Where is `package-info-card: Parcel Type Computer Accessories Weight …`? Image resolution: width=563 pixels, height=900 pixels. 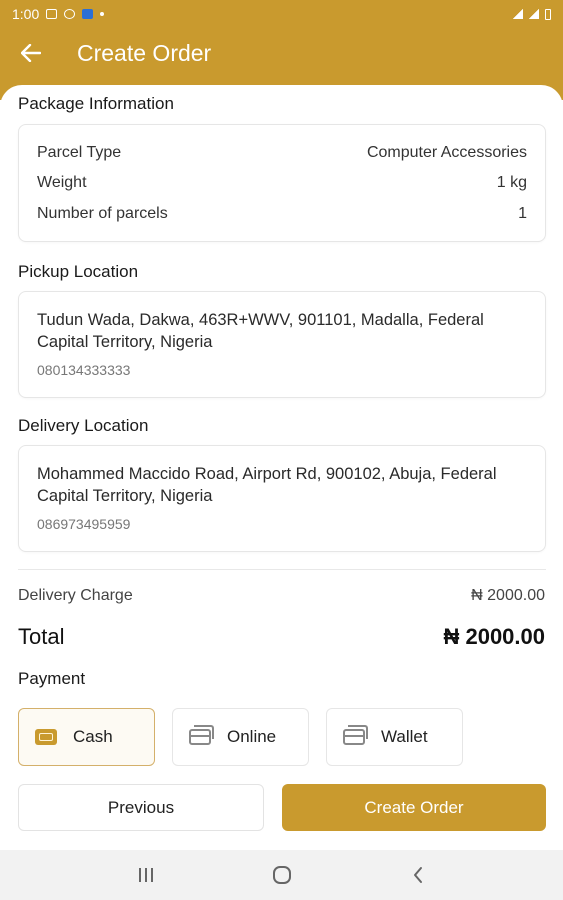
package-info-card: Parcel Type Computer Accessories Weight … is located at coordinates (282, 183).